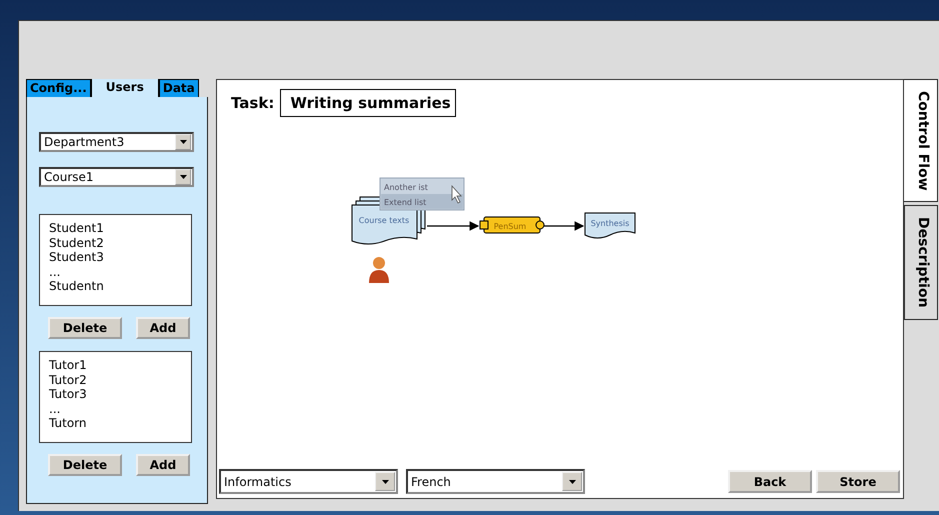  What do you see at coordinates (610, 225) in the screenshot?
I see `document-node: Synthesis` at bounding box center [610, 225].